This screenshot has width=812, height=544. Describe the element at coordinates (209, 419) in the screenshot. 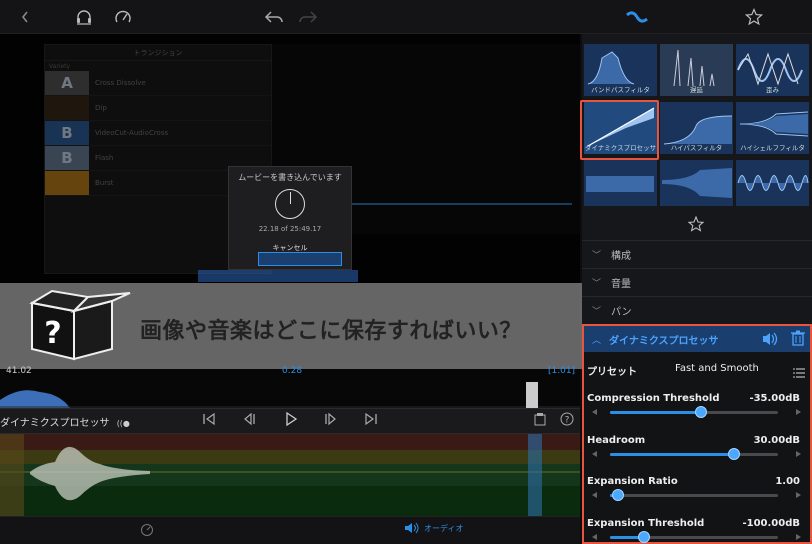

I see `skip-start-button` at that location.